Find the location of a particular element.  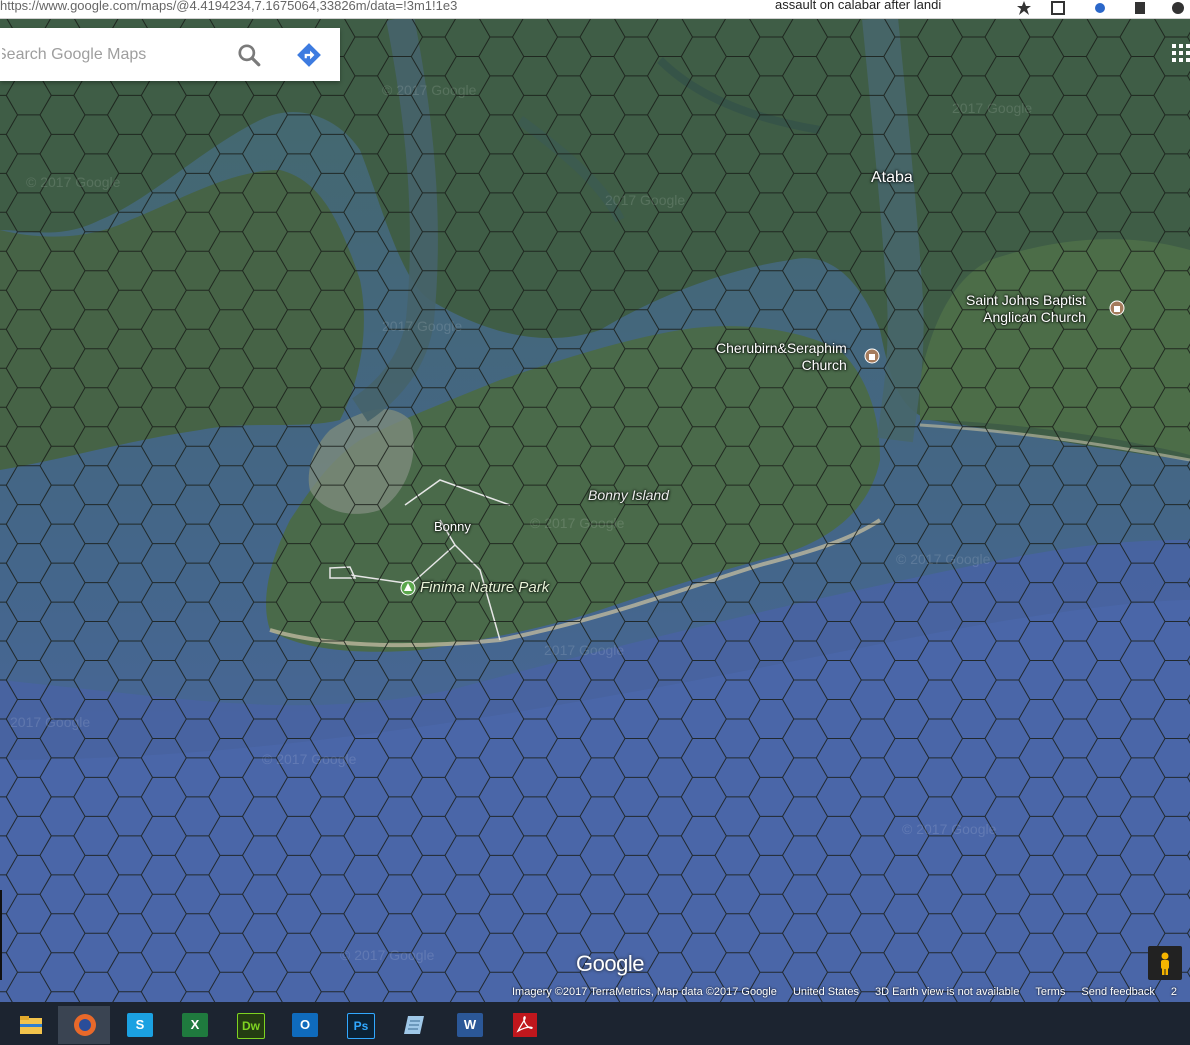

poi-label-line: Cherubirn&Seraphim is located at coordinates (781, 348).